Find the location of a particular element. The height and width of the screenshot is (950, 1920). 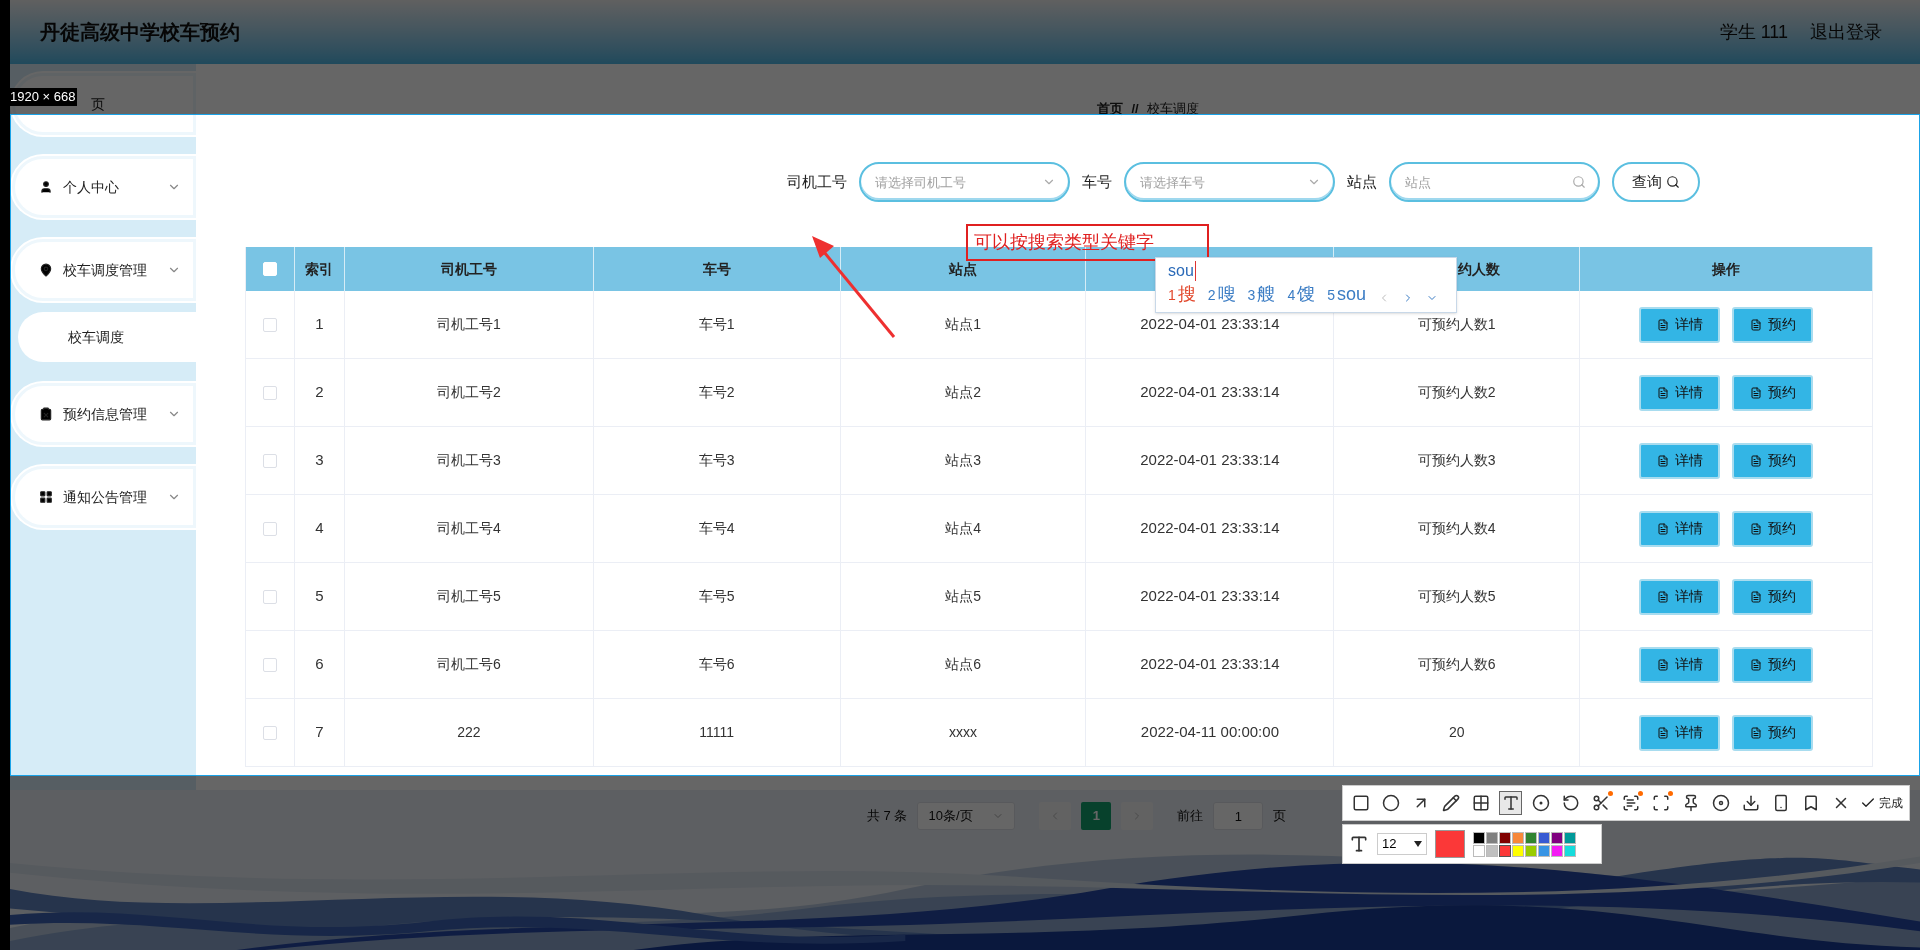

table-cell-text: 司机工号6 is located at coordinates (468, 664).